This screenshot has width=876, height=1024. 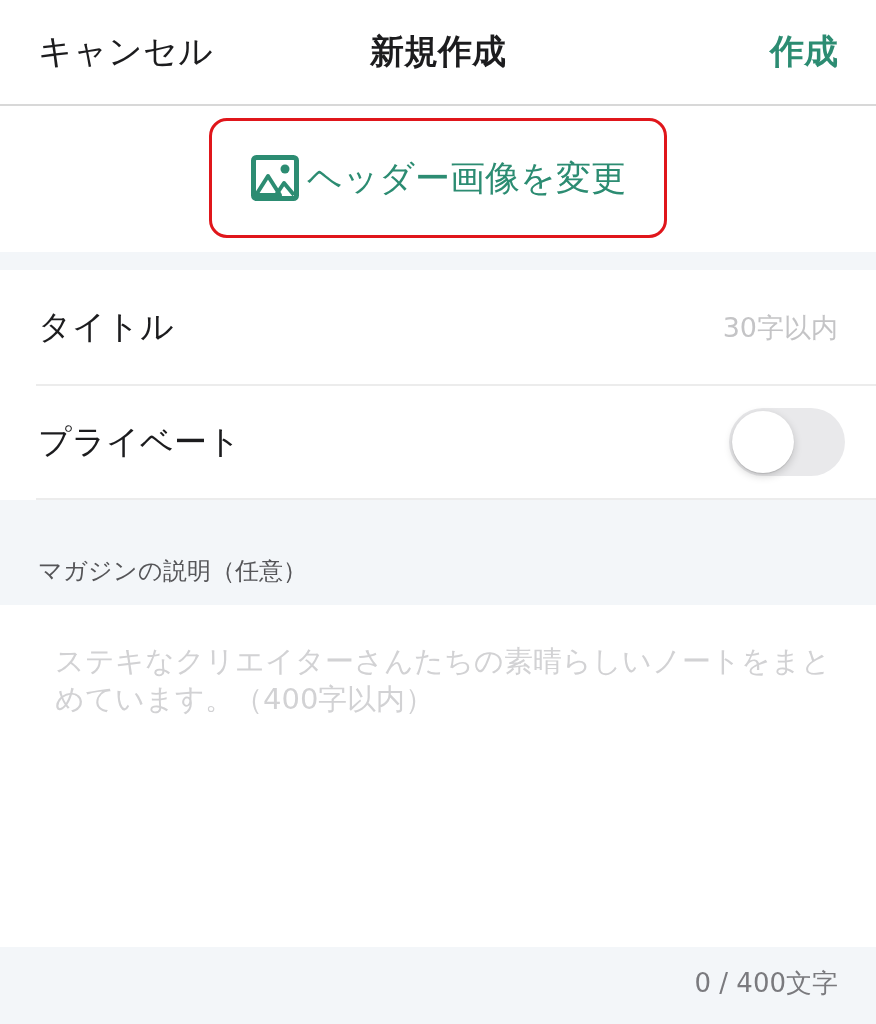 What do you see at coordinates (438, 178) in the screenshot?
I see `change-header-image-button: ヘッダー画像を変更` at bounding box center [438, 178].